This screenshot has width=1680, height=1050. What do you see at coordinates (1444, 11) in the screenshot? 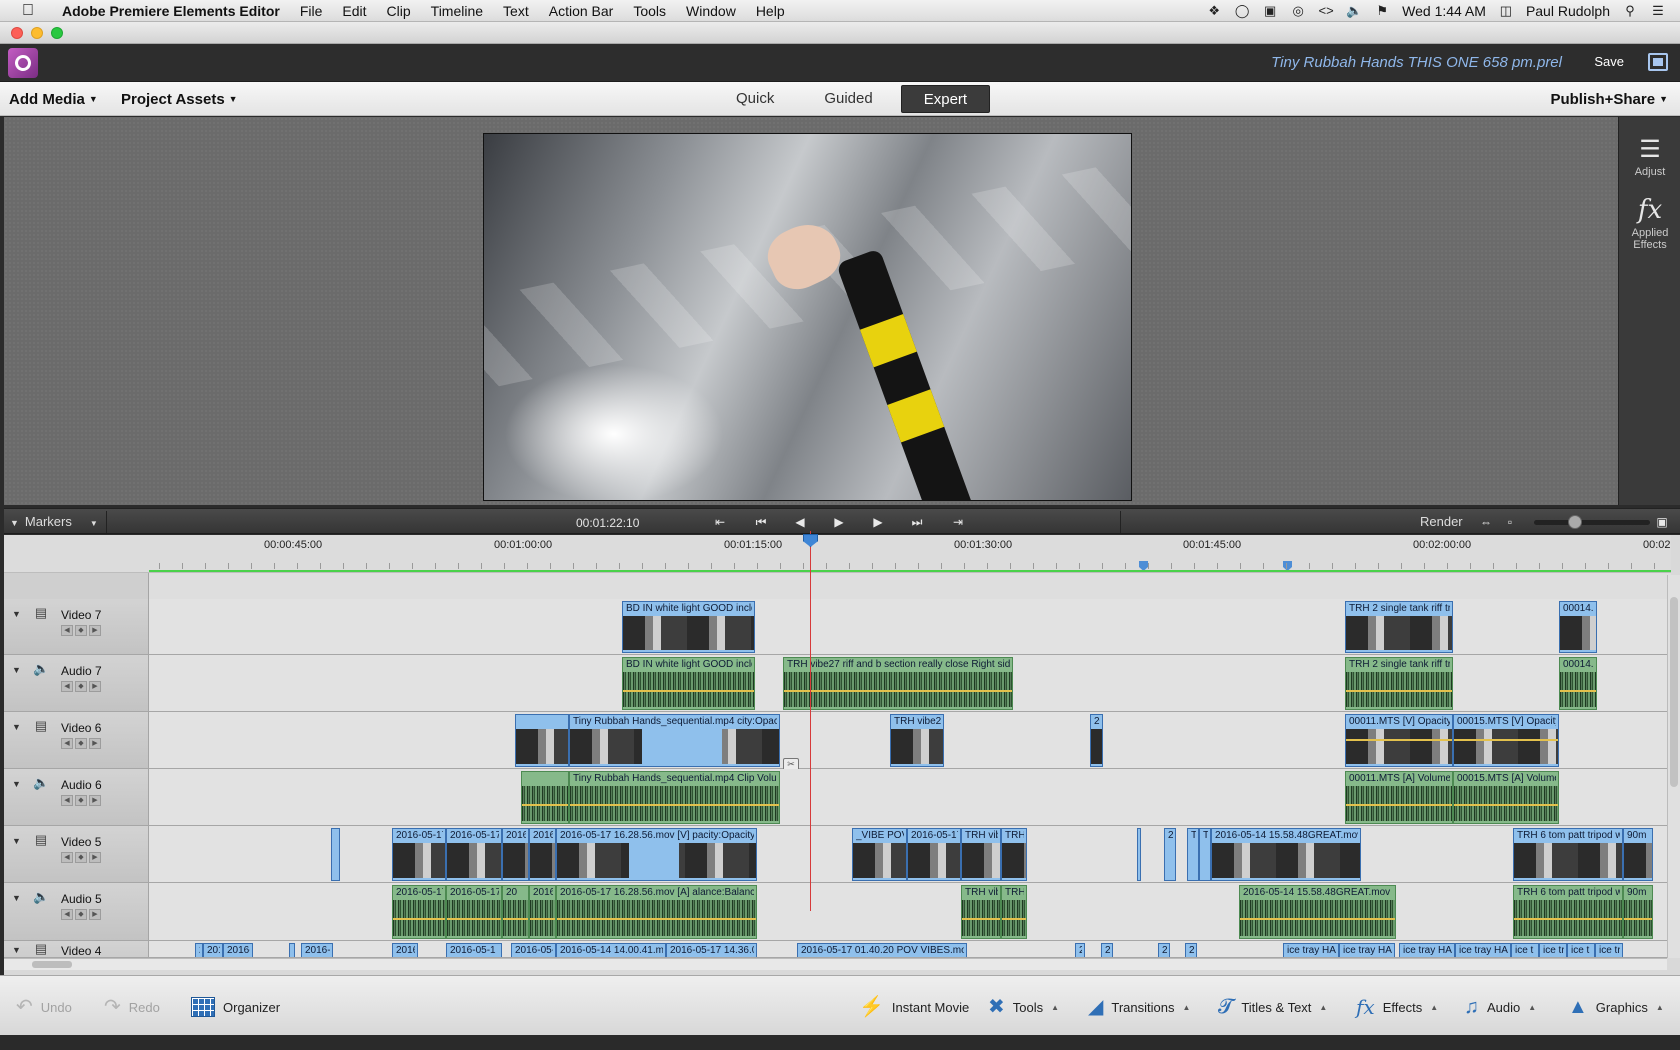
I see `clock: Wed 1:44 AM` at bounding box center [1444, 11].